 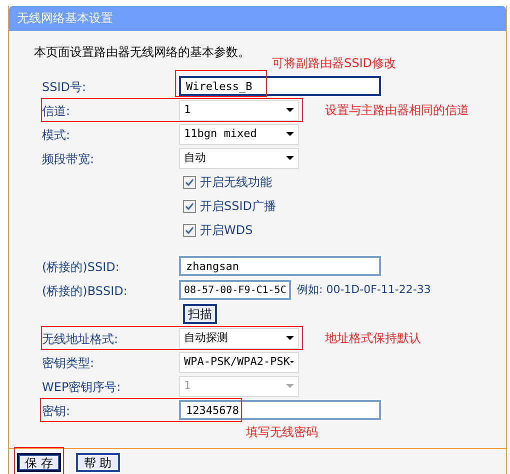 What do you see at coordinates (373, 338) in the screenshot?
I see `annotation-note: 地址格式保持默认` at bounding box center [373, 338].